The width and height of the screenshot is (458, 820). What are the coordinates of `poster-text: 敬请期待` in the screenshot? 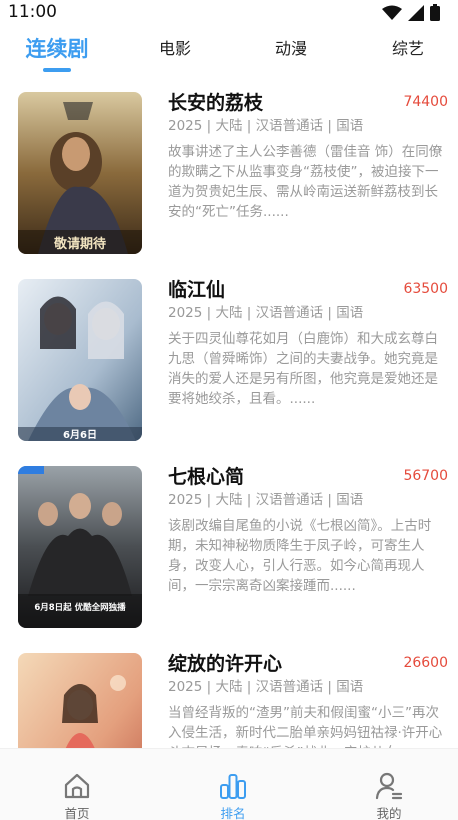 It's located at (79, 244).